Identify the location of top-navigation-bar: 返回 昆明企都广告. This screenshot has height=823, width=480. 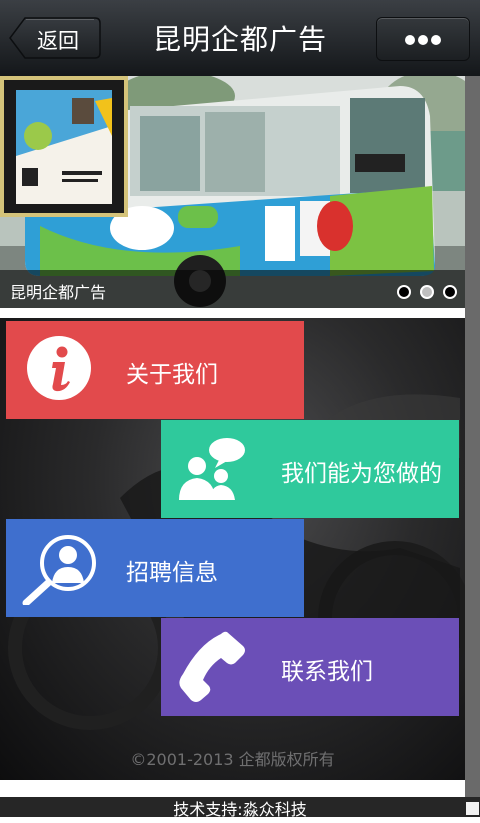
(240, 38).